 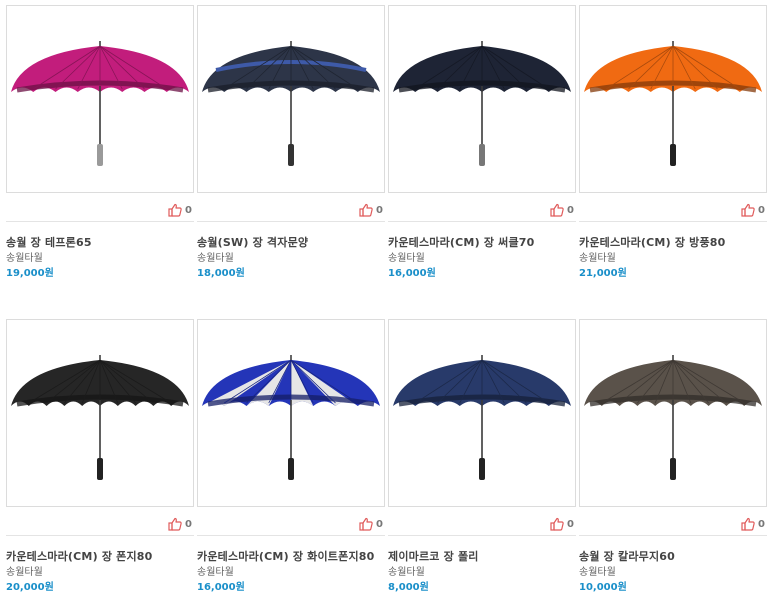 What do you see at coordinates (30, 273) in the screenshot?
I see `product-price: 19,000원` at bounding box center [30, 273].